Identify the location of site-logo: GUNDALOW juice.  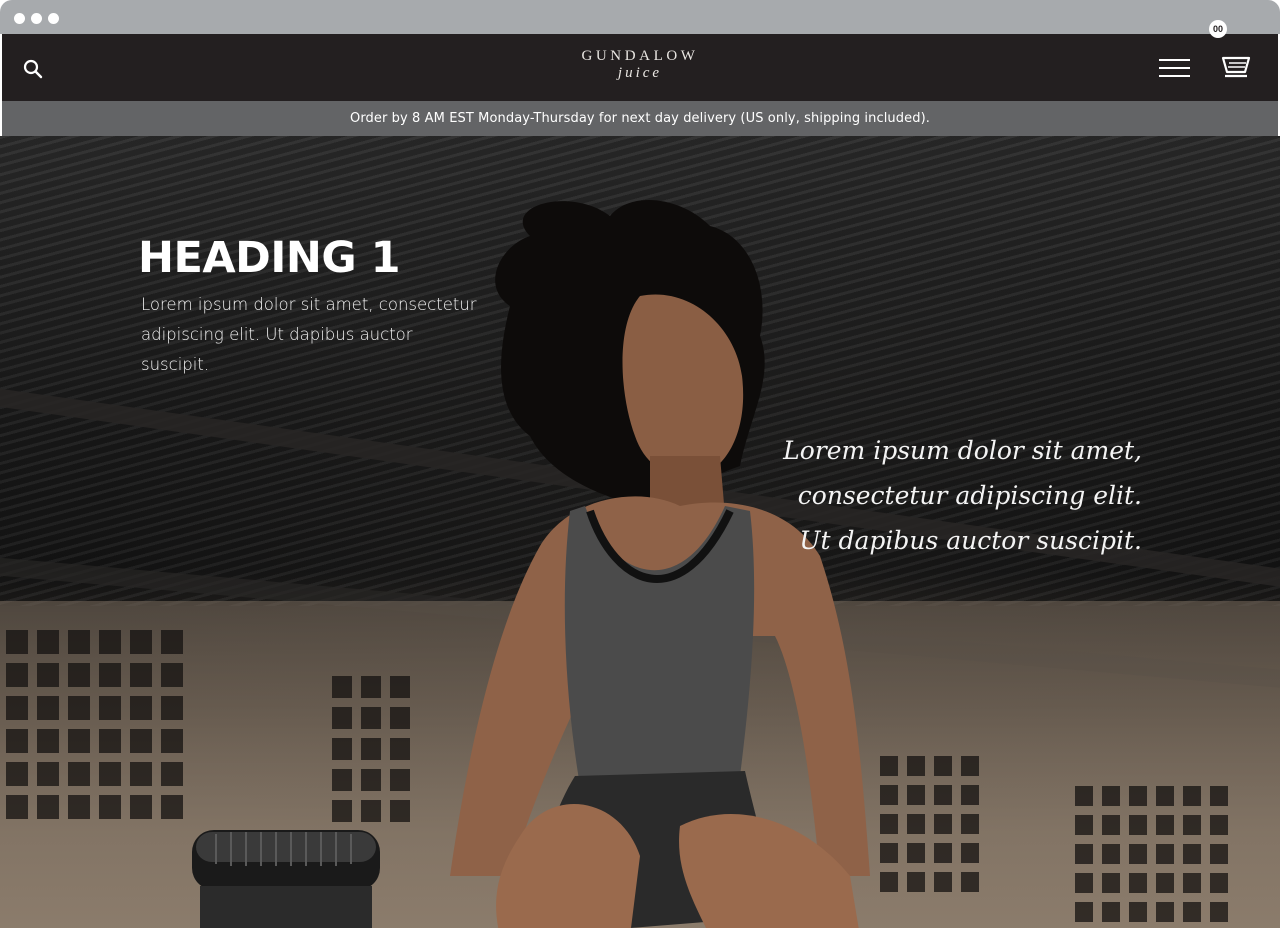
(640, 65).